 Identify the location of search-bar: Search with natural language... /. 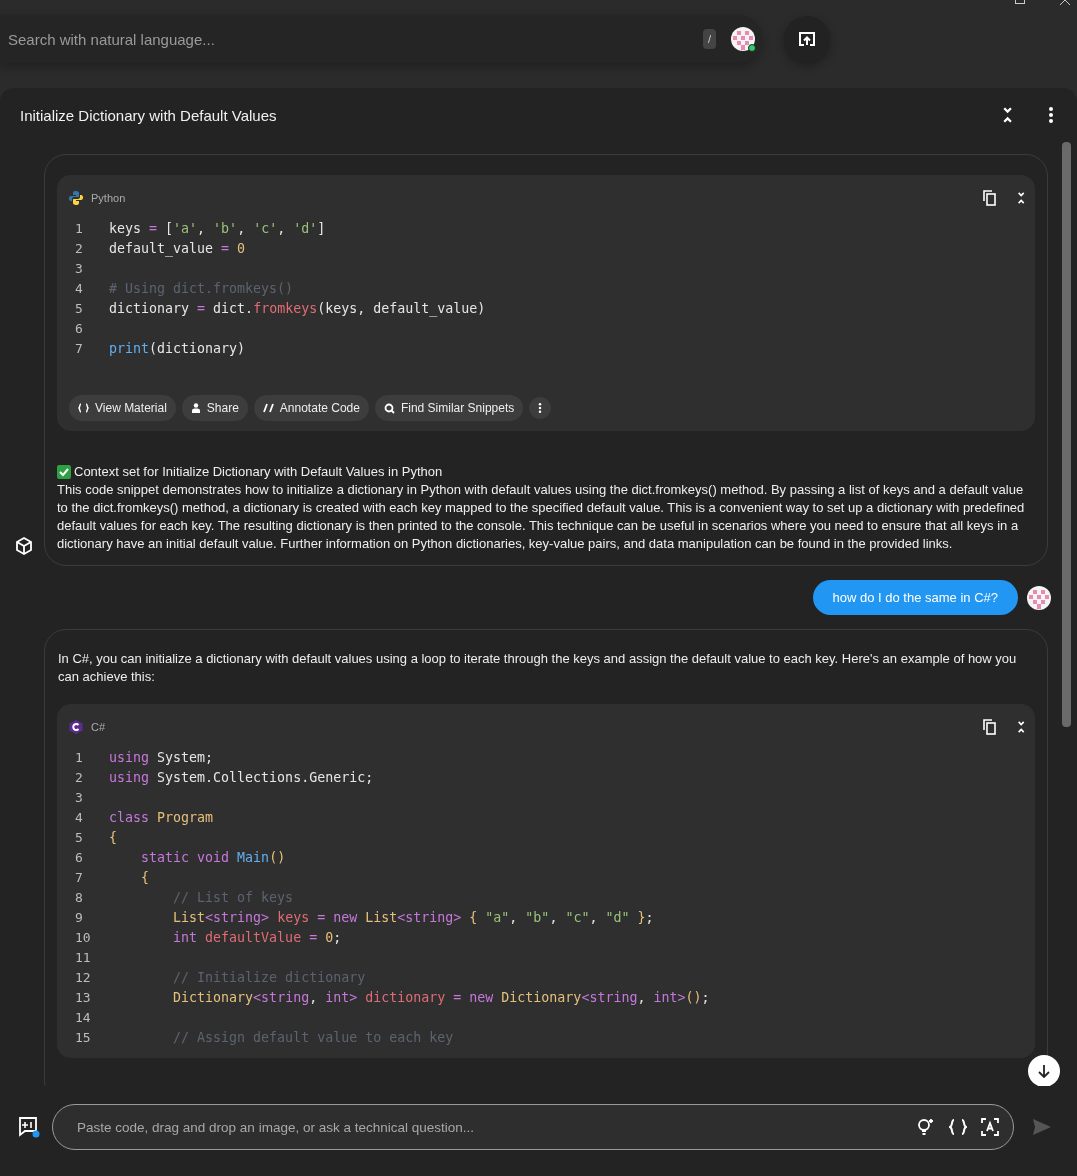
(381, 39).